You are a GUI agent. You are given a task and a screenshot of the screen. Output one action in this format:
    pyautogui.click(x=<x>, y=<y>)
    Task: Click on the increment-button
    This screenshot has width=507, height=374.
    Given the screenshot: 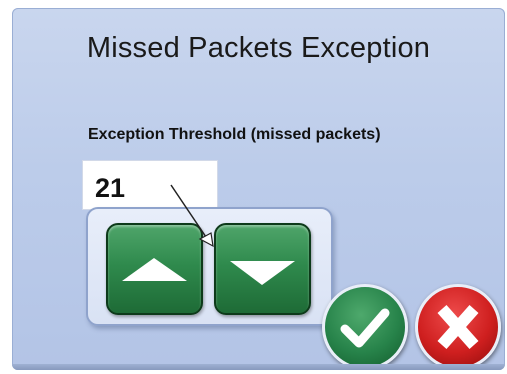 What is the action you would take?
    pyautogui.click(x=154, y=269)
    